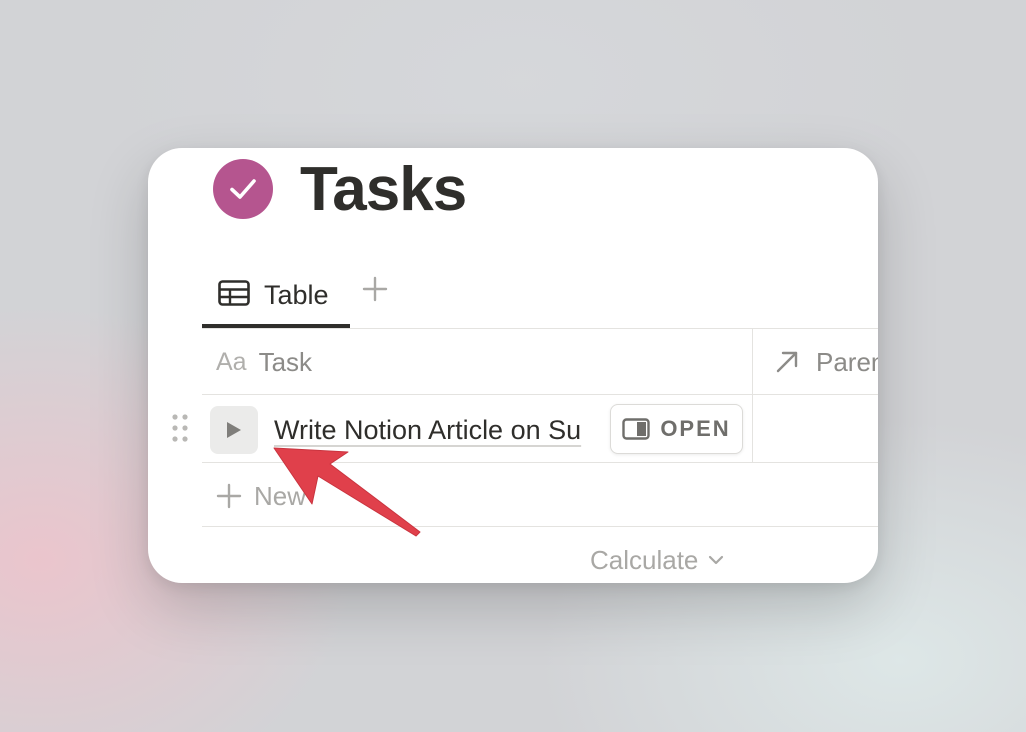 Image resolution: width=1026 pixels, height=732 pixels. I want to click on table-icon, so click(234, 295).